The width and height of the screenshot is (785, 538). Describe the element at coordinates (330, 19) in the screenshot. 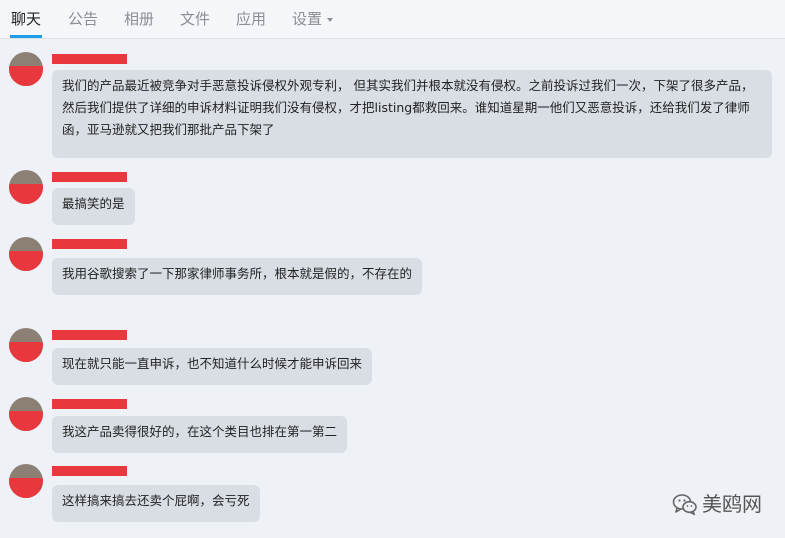

I see `chevron-down-icon` at that location.